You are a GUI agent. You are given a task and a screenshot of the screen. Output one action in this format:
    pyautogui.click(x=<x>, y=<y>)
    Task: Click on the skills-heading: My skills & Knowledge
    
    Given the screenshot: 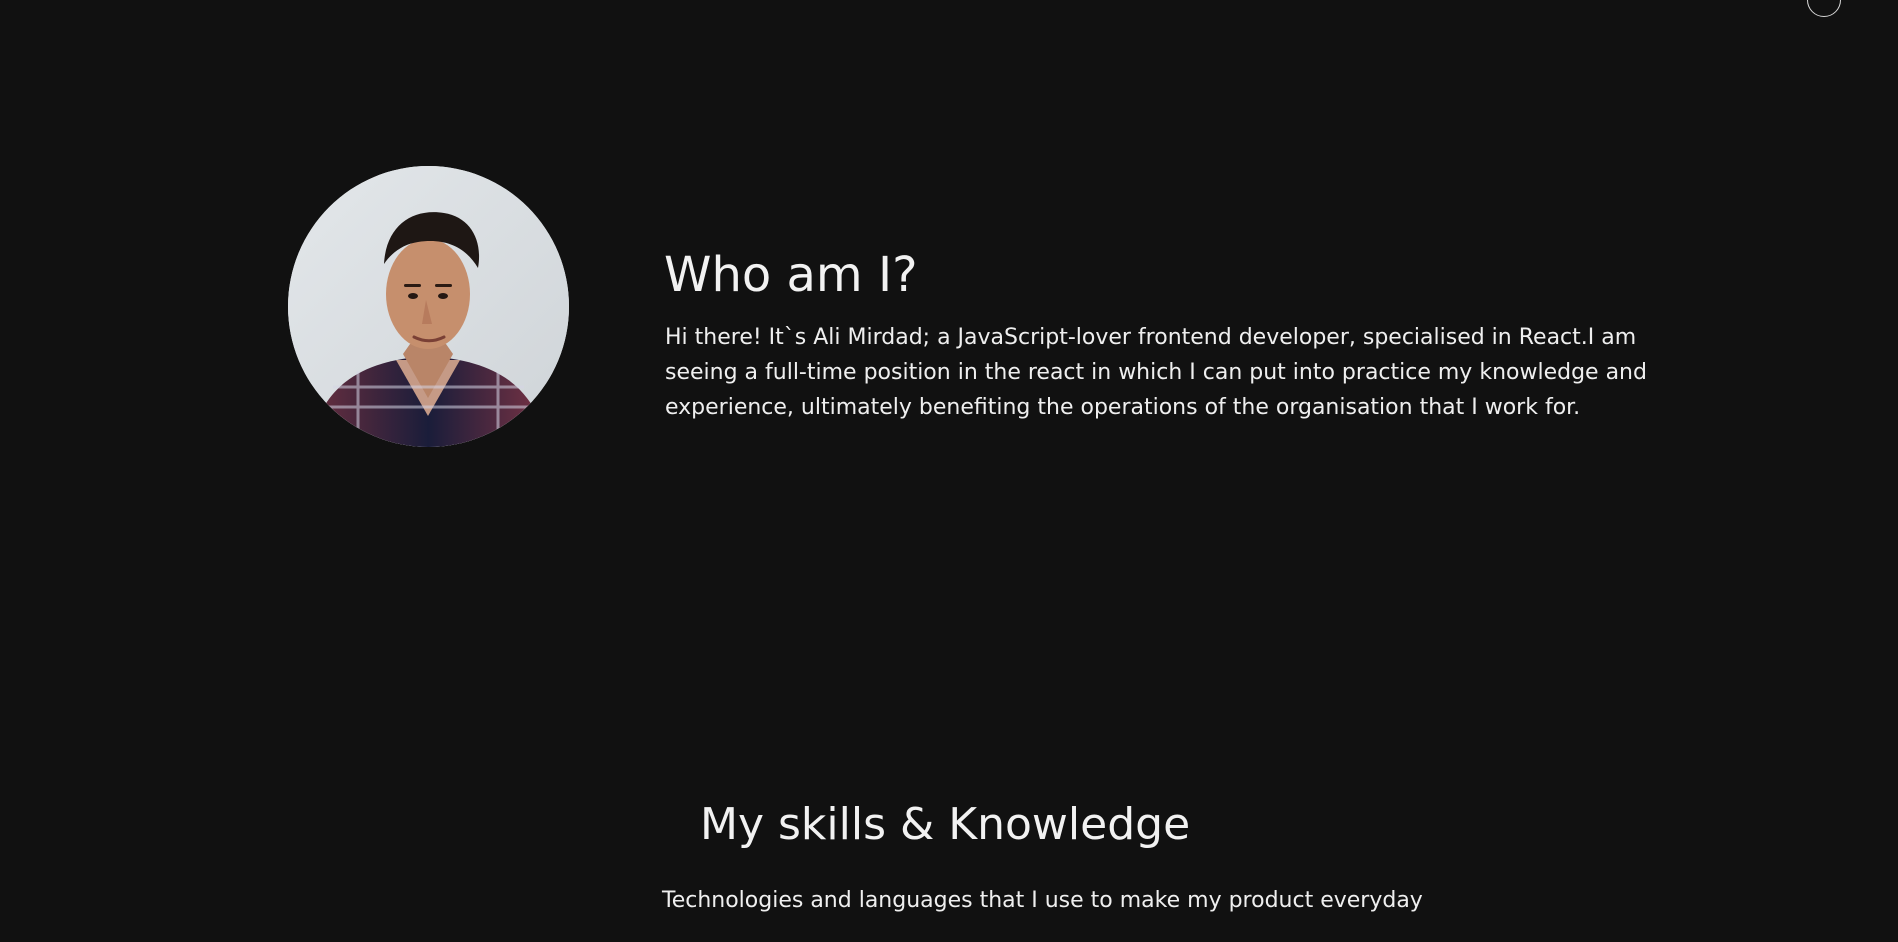 What is the action you would take?
    pyautogui.click(x=945, y=824)
    